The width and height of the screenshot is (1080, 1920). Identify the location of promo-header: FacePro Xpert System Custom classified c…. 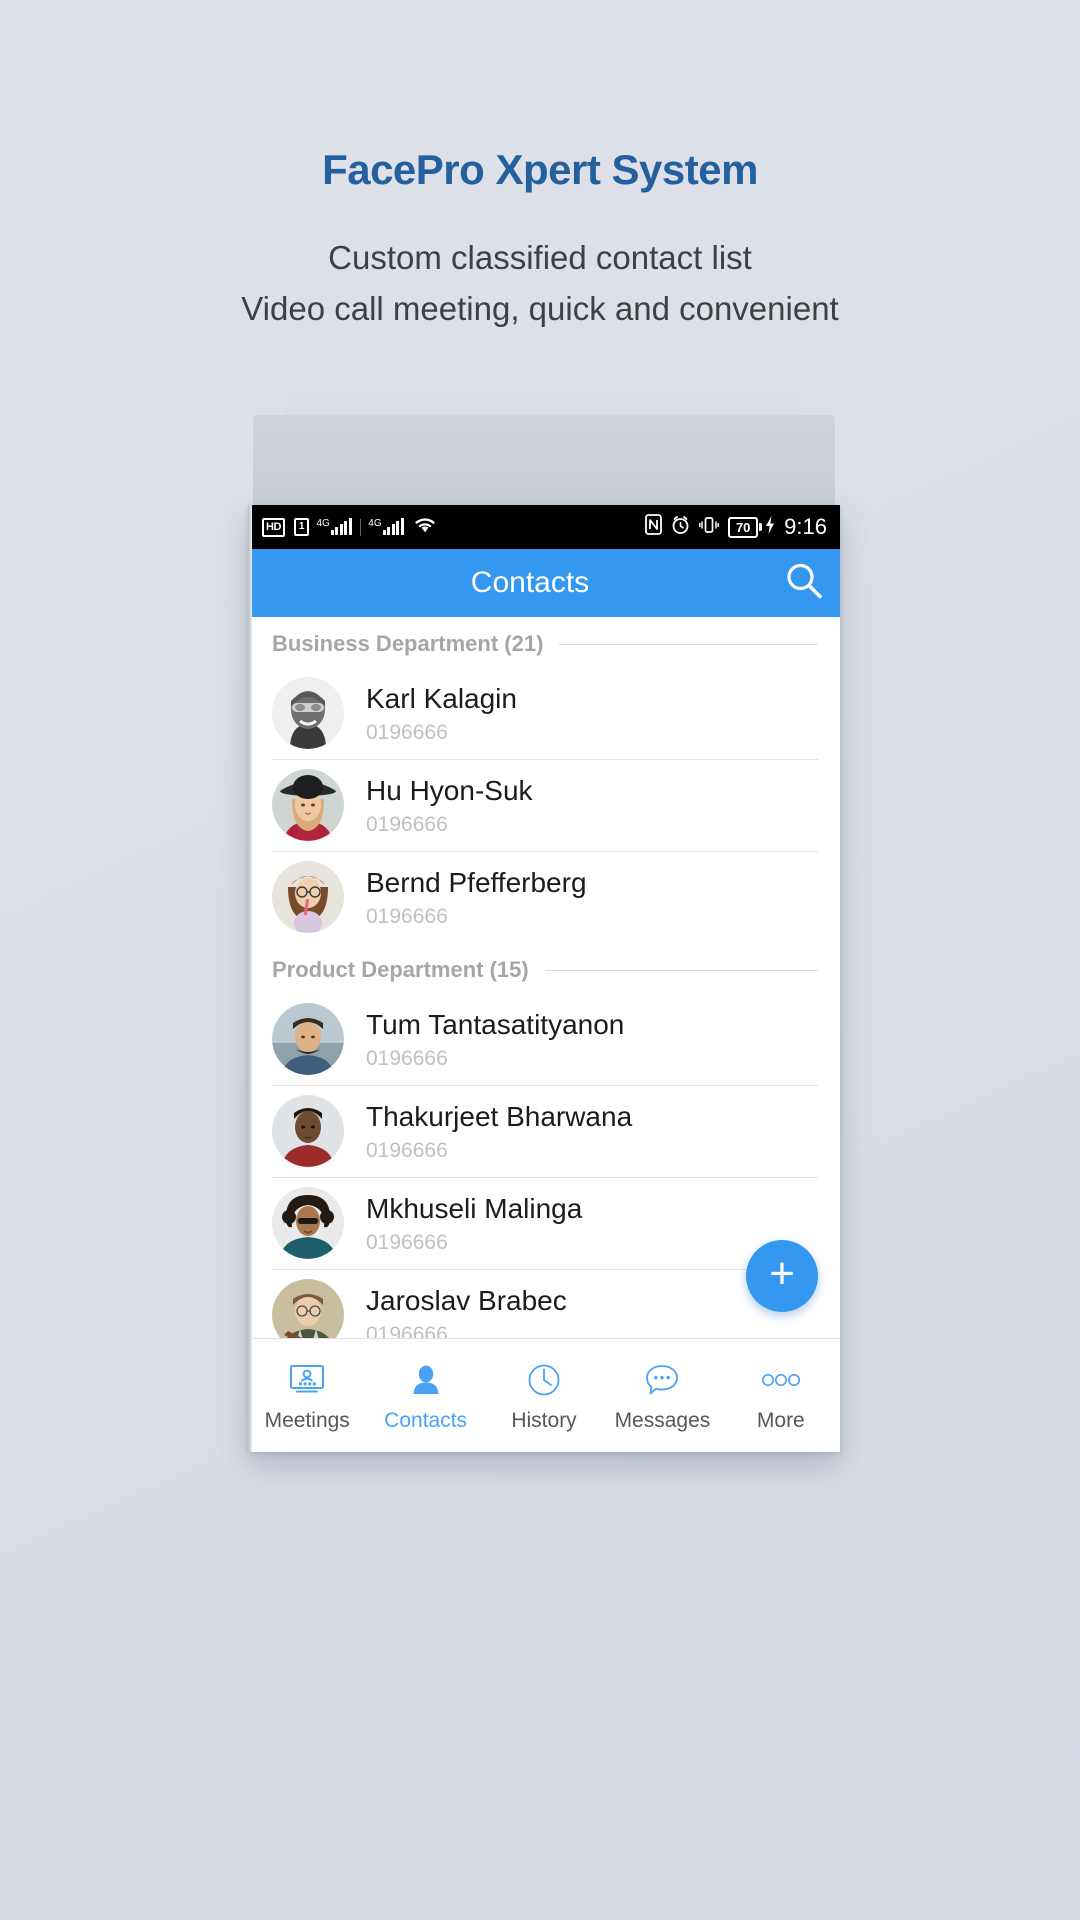
(540, 239).